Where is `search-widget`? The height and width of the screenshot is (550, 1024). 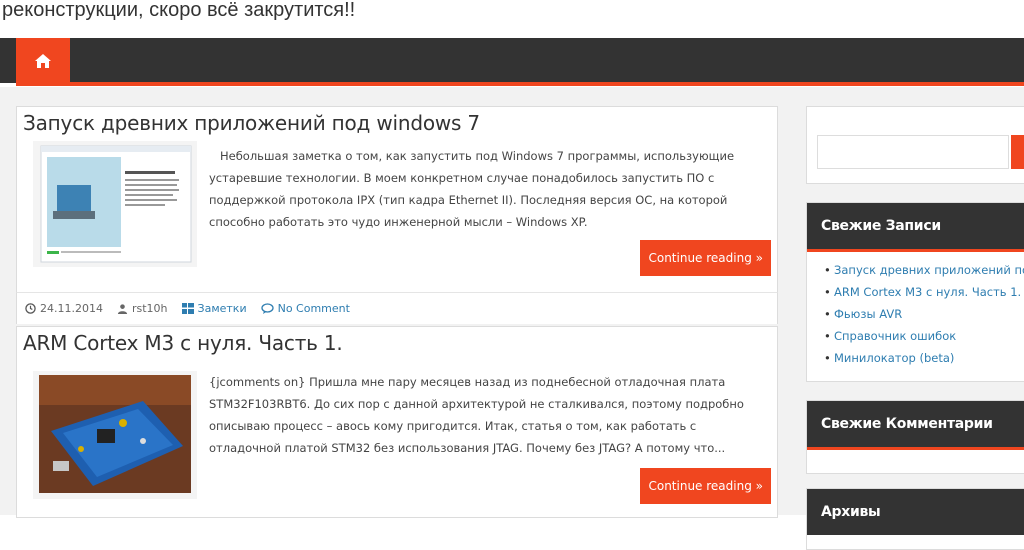 search-widget is located at coordinates (915, 145).